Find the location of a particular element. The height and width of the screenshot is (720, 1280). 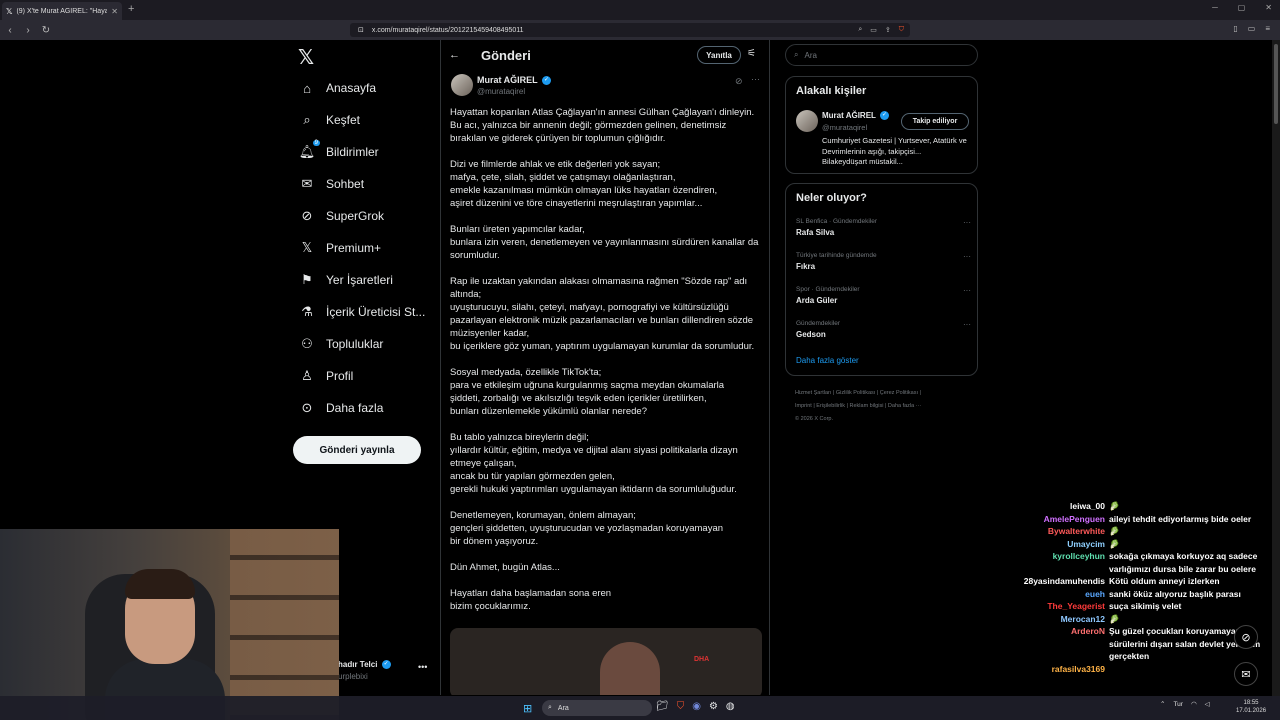

share-icon: ⇪ is located at coordinates (888, 30).